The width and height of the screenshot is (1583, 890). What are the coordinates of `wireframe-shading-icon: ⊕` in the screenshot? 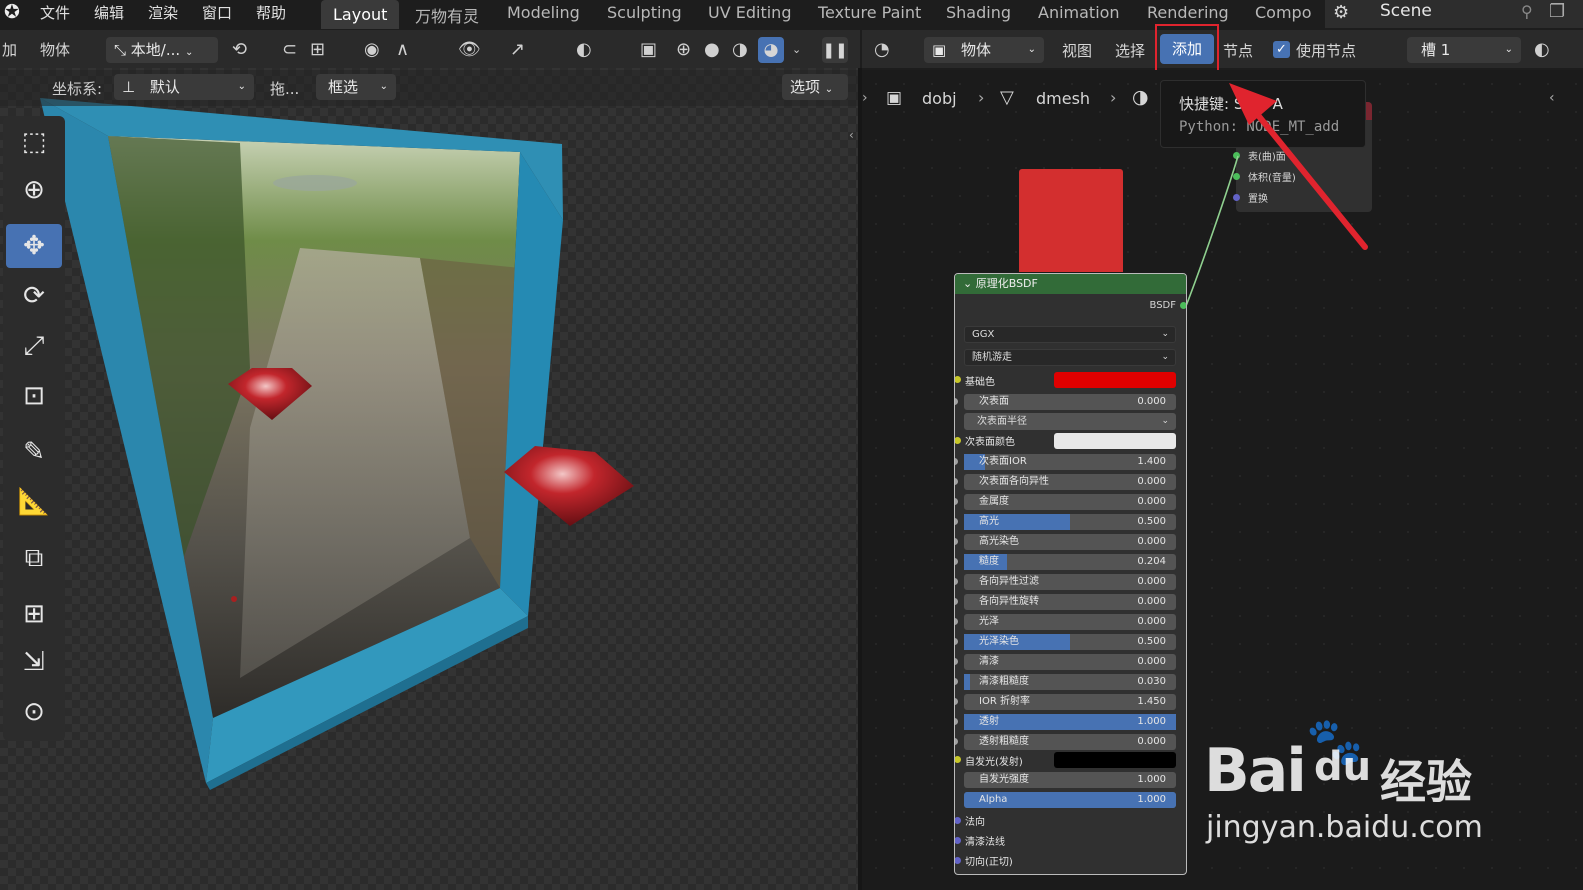 It's located at (683, 50).